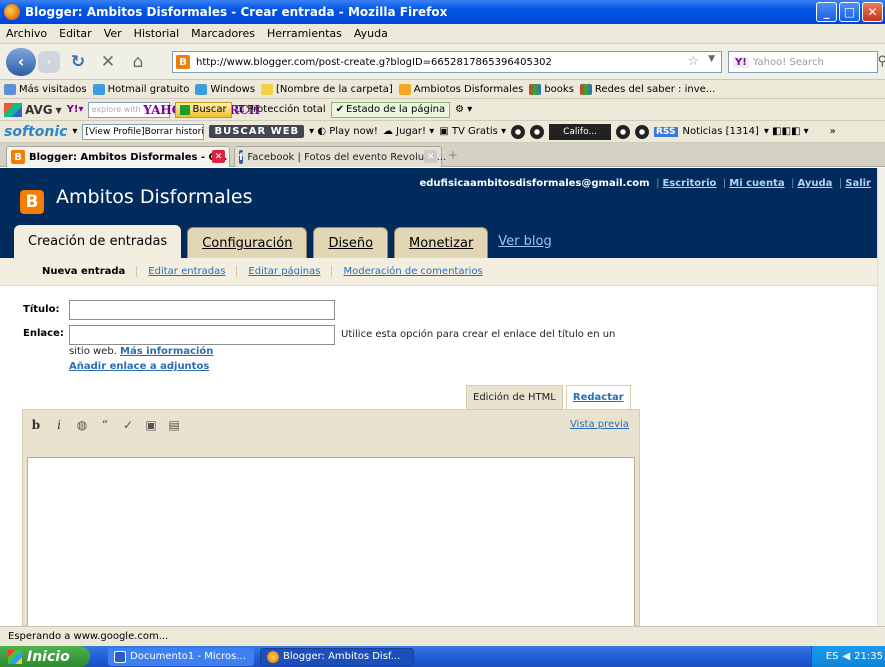  I want to click on search-input: Y! Yahoo! Search ⚲, so click(806, 62).